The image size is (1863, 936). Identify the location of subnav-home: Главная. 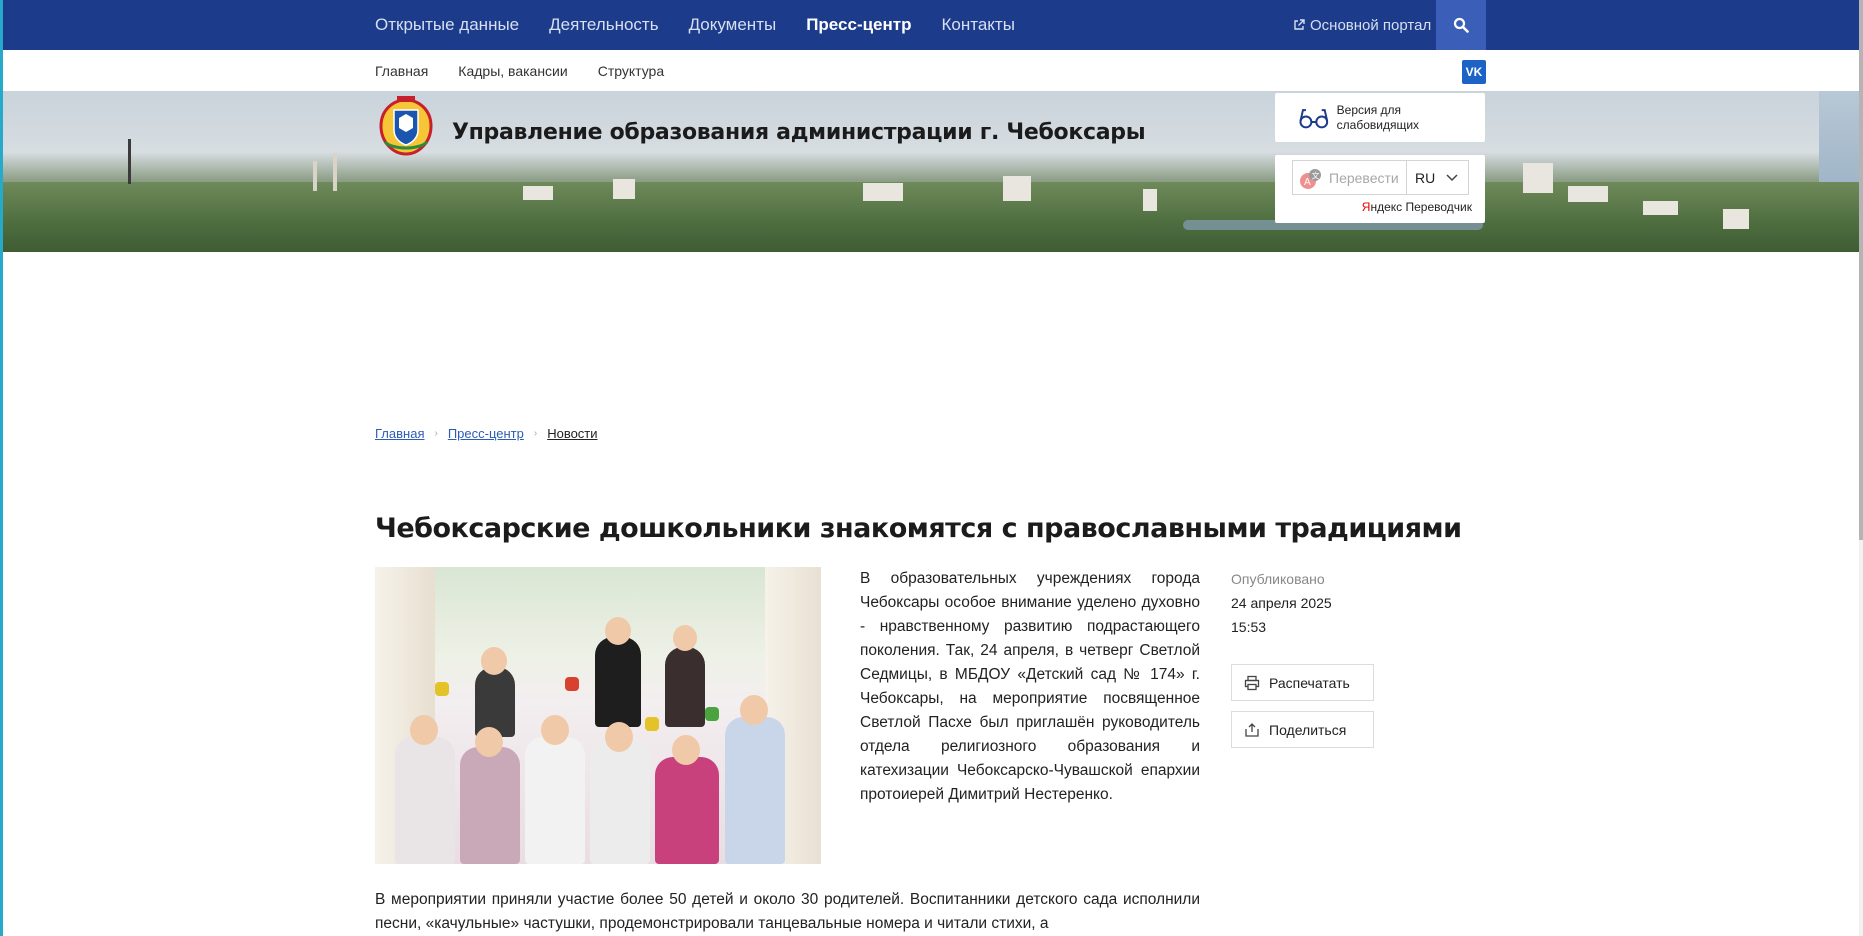
(401, 71).